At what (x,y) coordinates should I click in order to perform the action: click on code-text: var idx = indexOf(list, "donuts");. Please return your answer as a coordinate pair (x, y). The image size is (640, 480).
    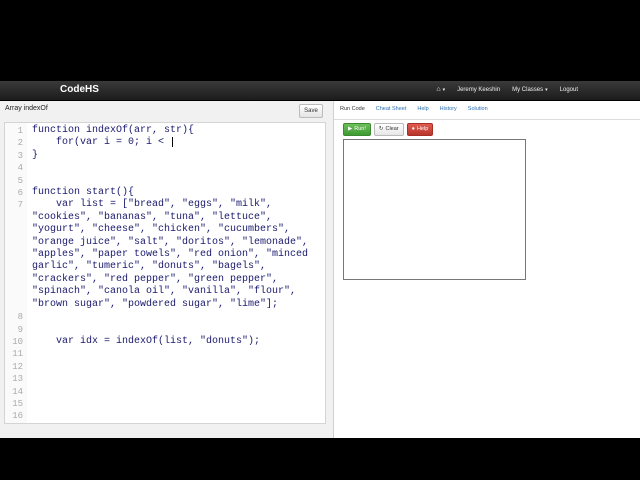
    Looking at the image, I should click on (146, 341).